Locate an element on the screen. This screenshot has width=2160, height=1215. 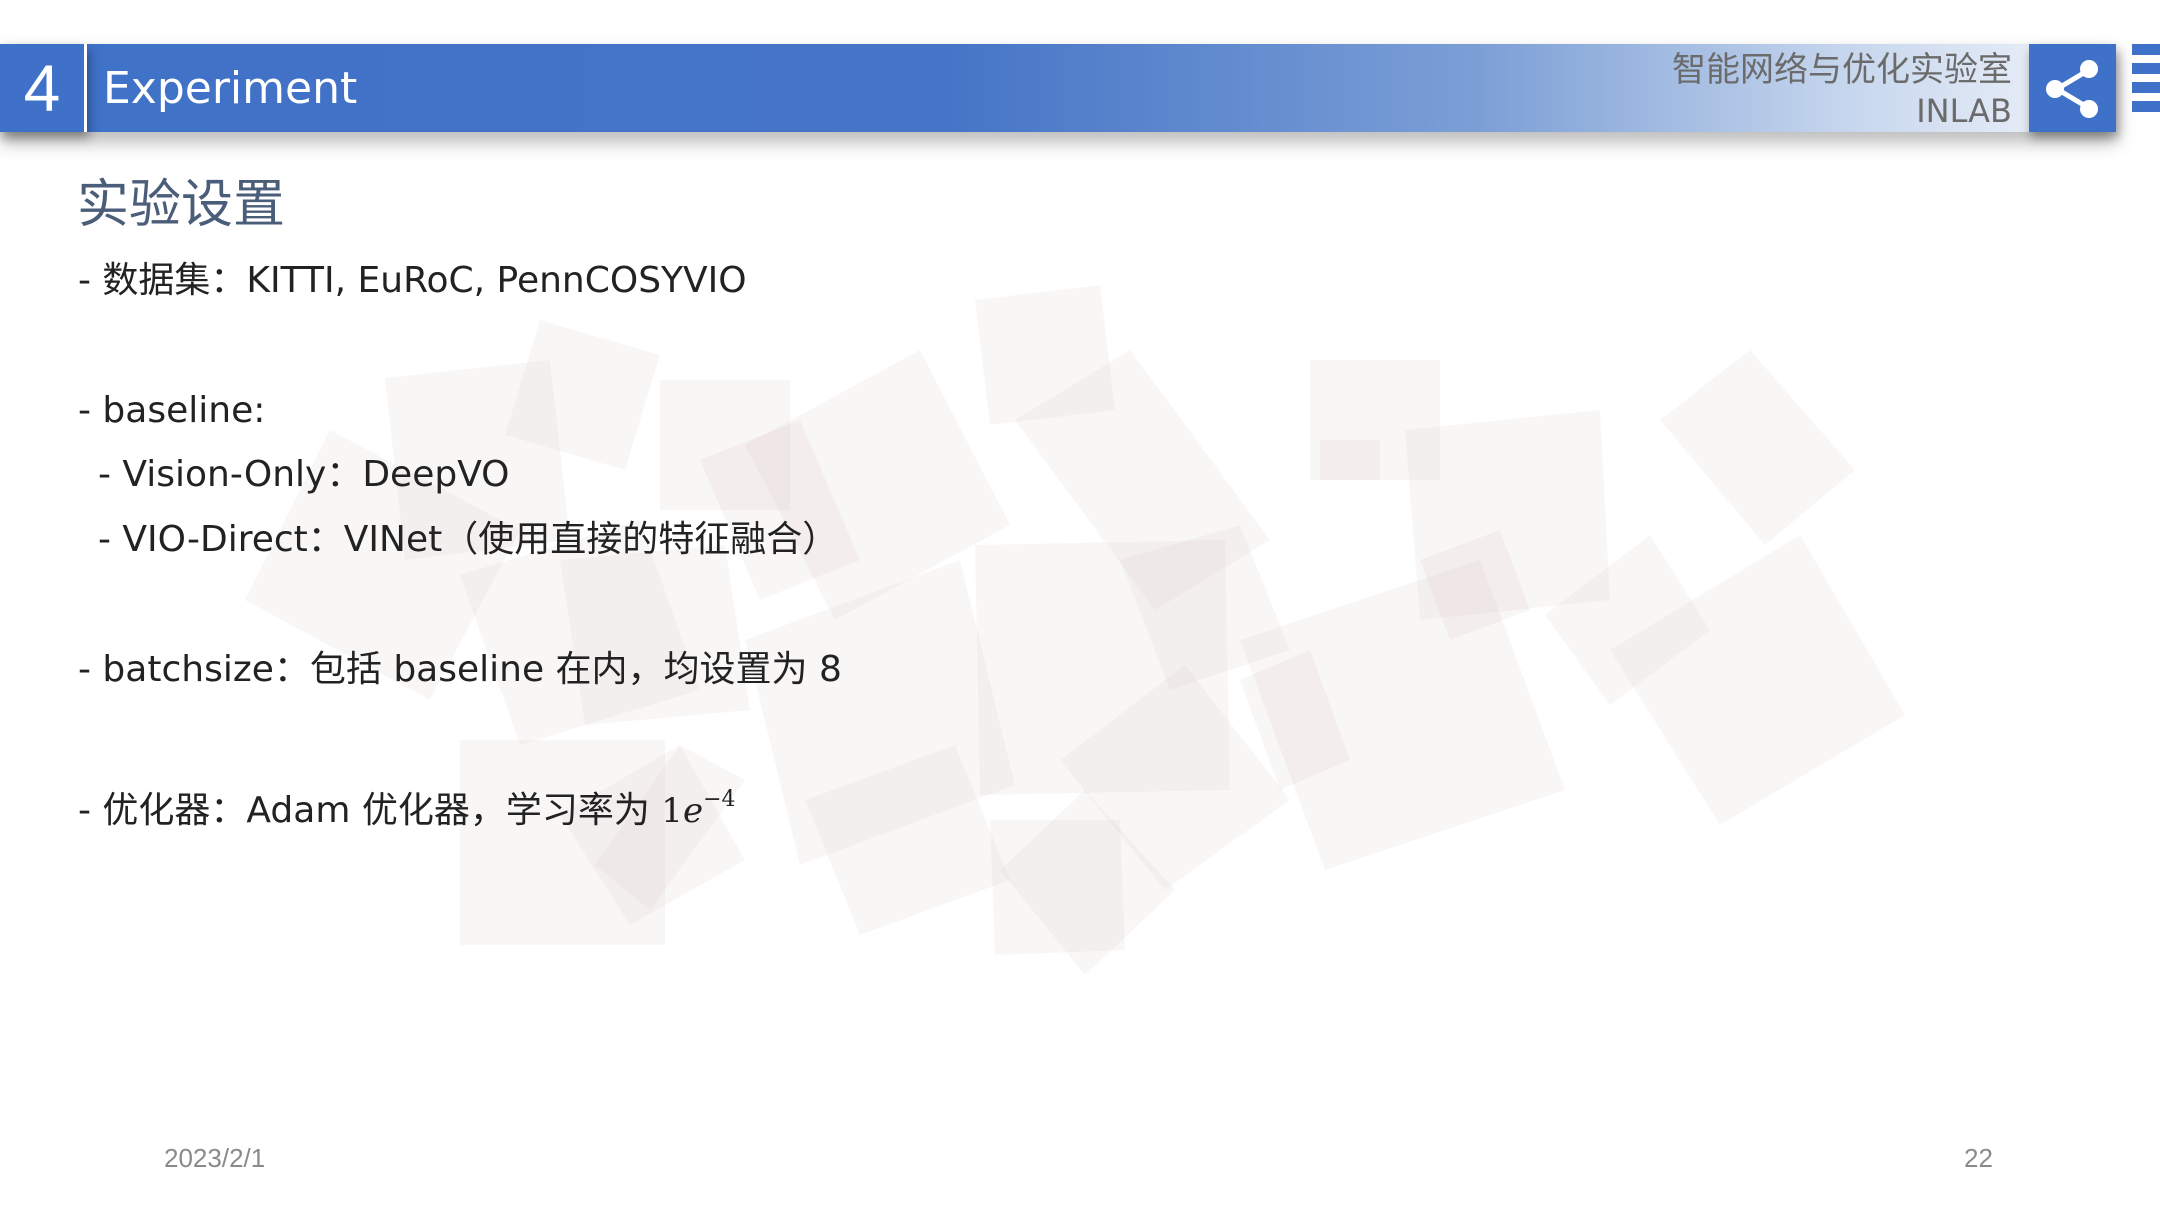
learning-rate-base: 1 is located at coordinates (672, 811).